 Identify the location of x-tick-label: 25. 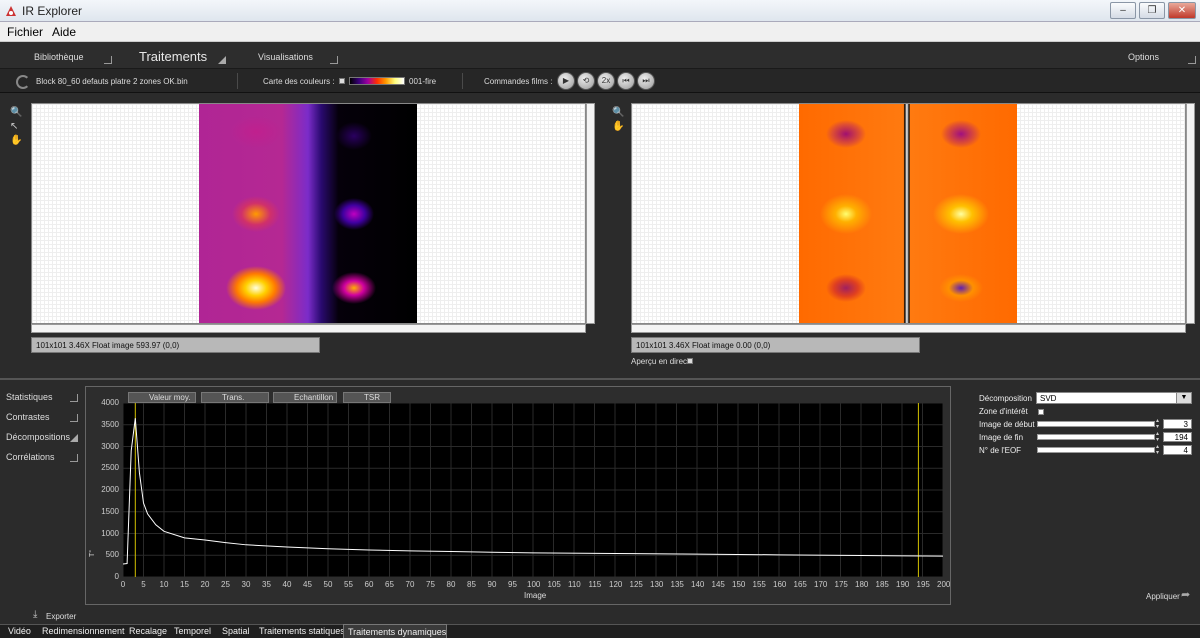
(225, 584).